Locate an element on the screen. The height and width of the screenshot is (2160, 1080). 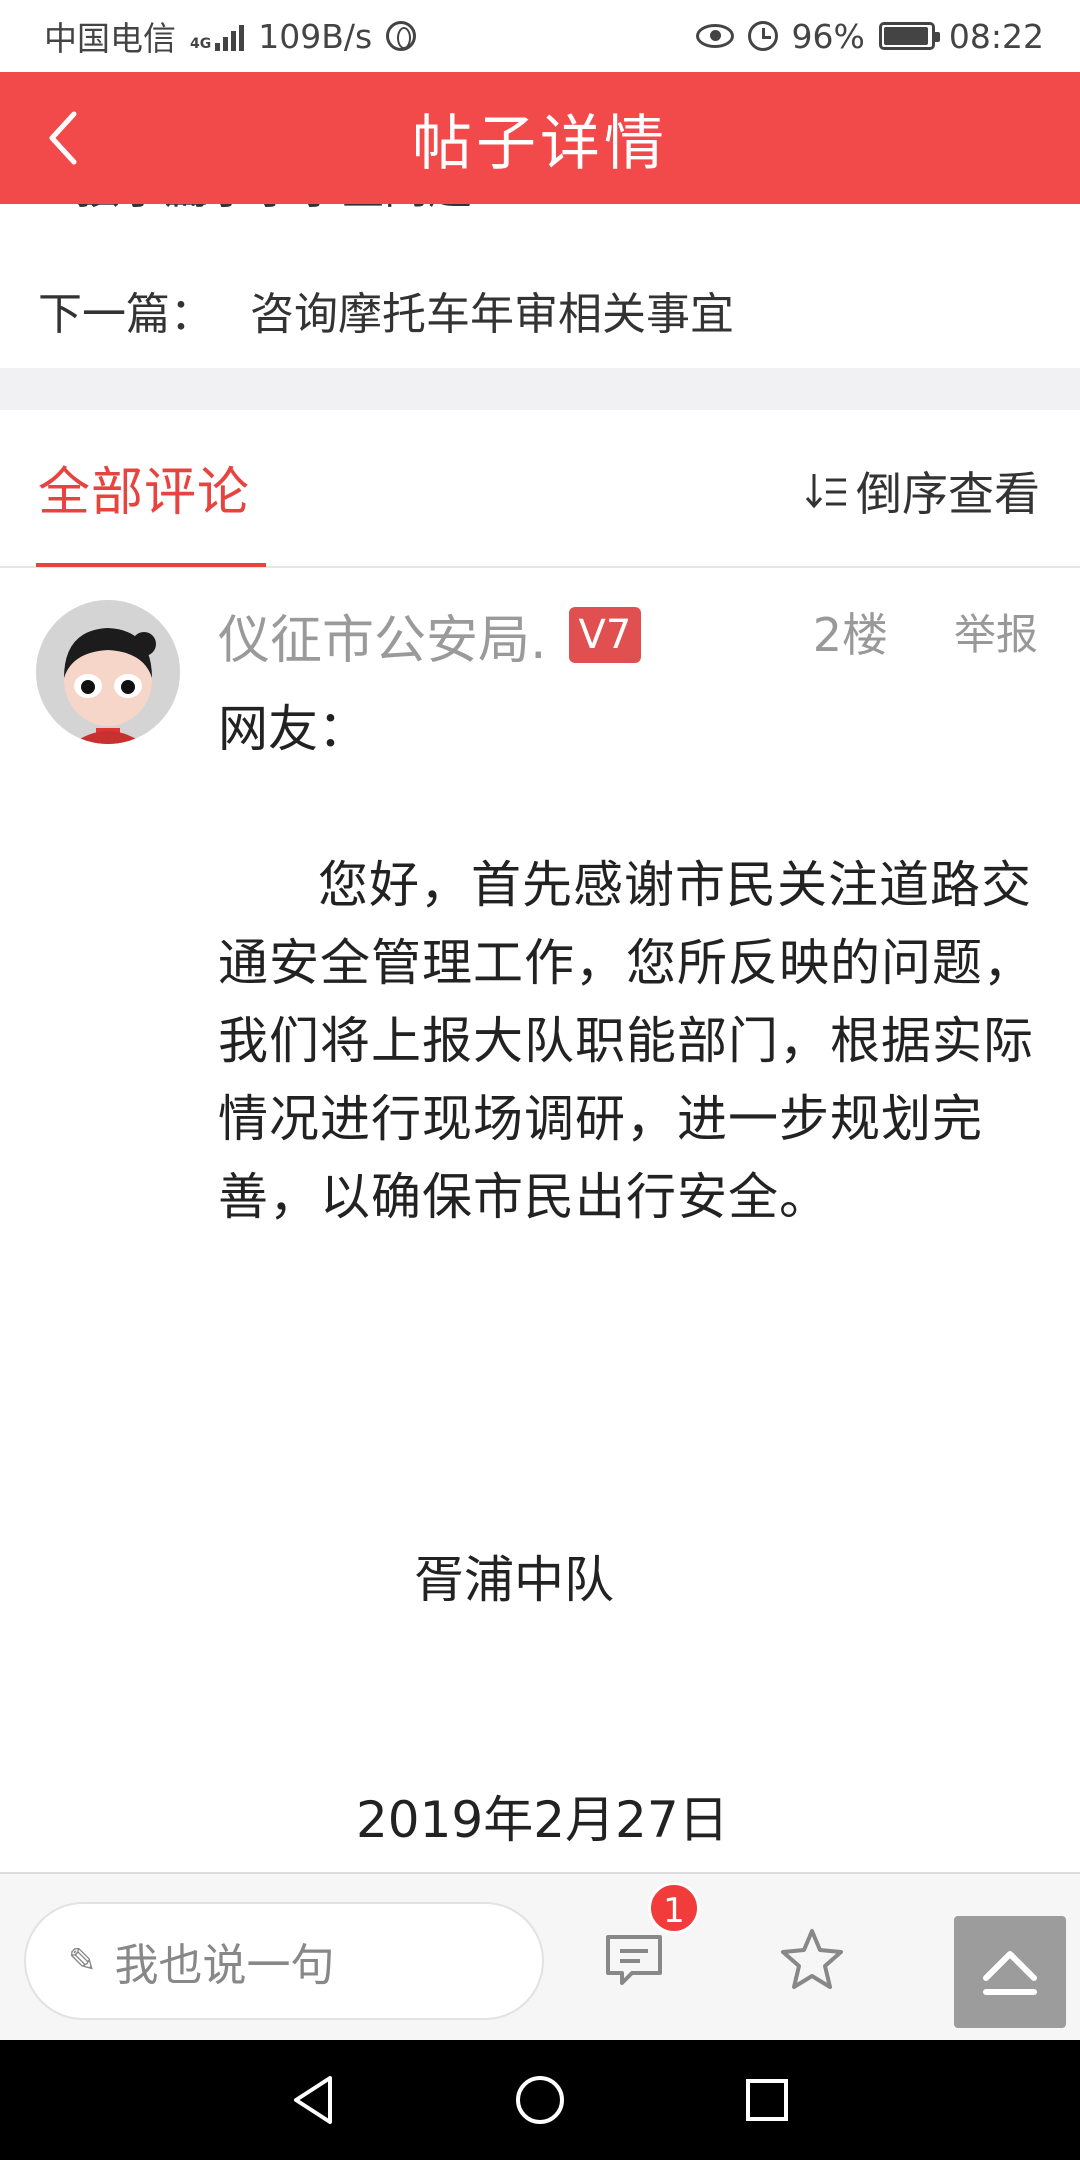
bottom-action-bar: ✎ 我也说一句 1 is located at coordinates (540, 1956).